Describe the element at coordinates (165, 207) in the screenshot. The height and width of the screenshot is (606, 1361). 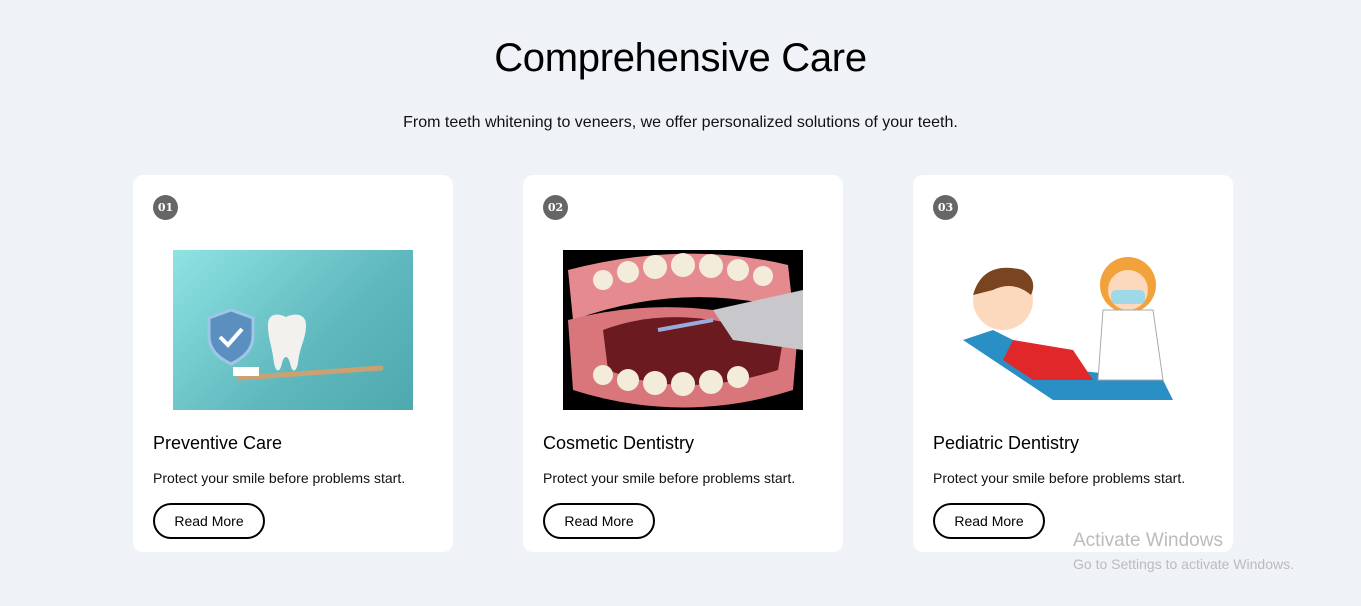
I see `card-number-badge: 01` at that location.